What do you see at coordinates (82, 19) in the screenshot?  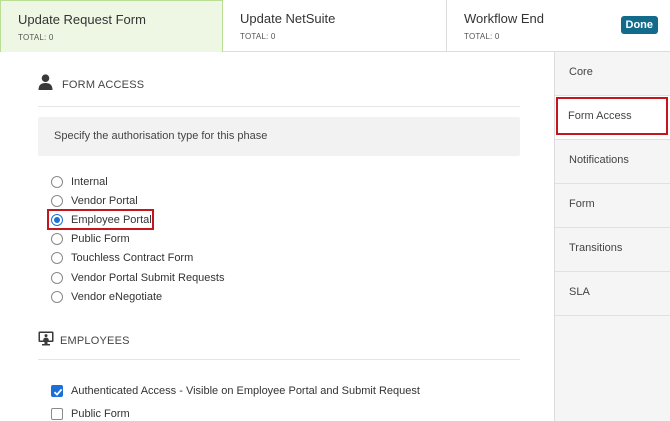 I see `tab-title: Update Request Form` at bounding box center [82, 19].